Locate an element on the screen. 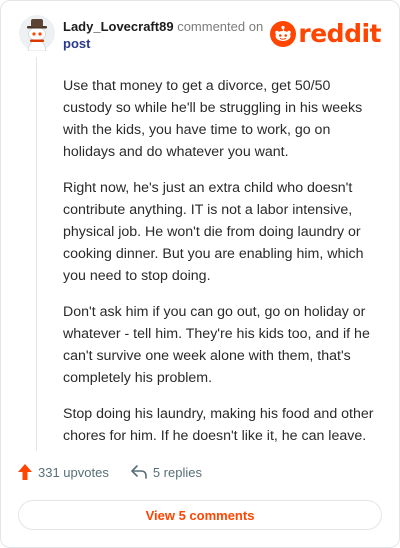  comment-actions: 331 upvotes 5 replies is located at coordinates (110, 472).